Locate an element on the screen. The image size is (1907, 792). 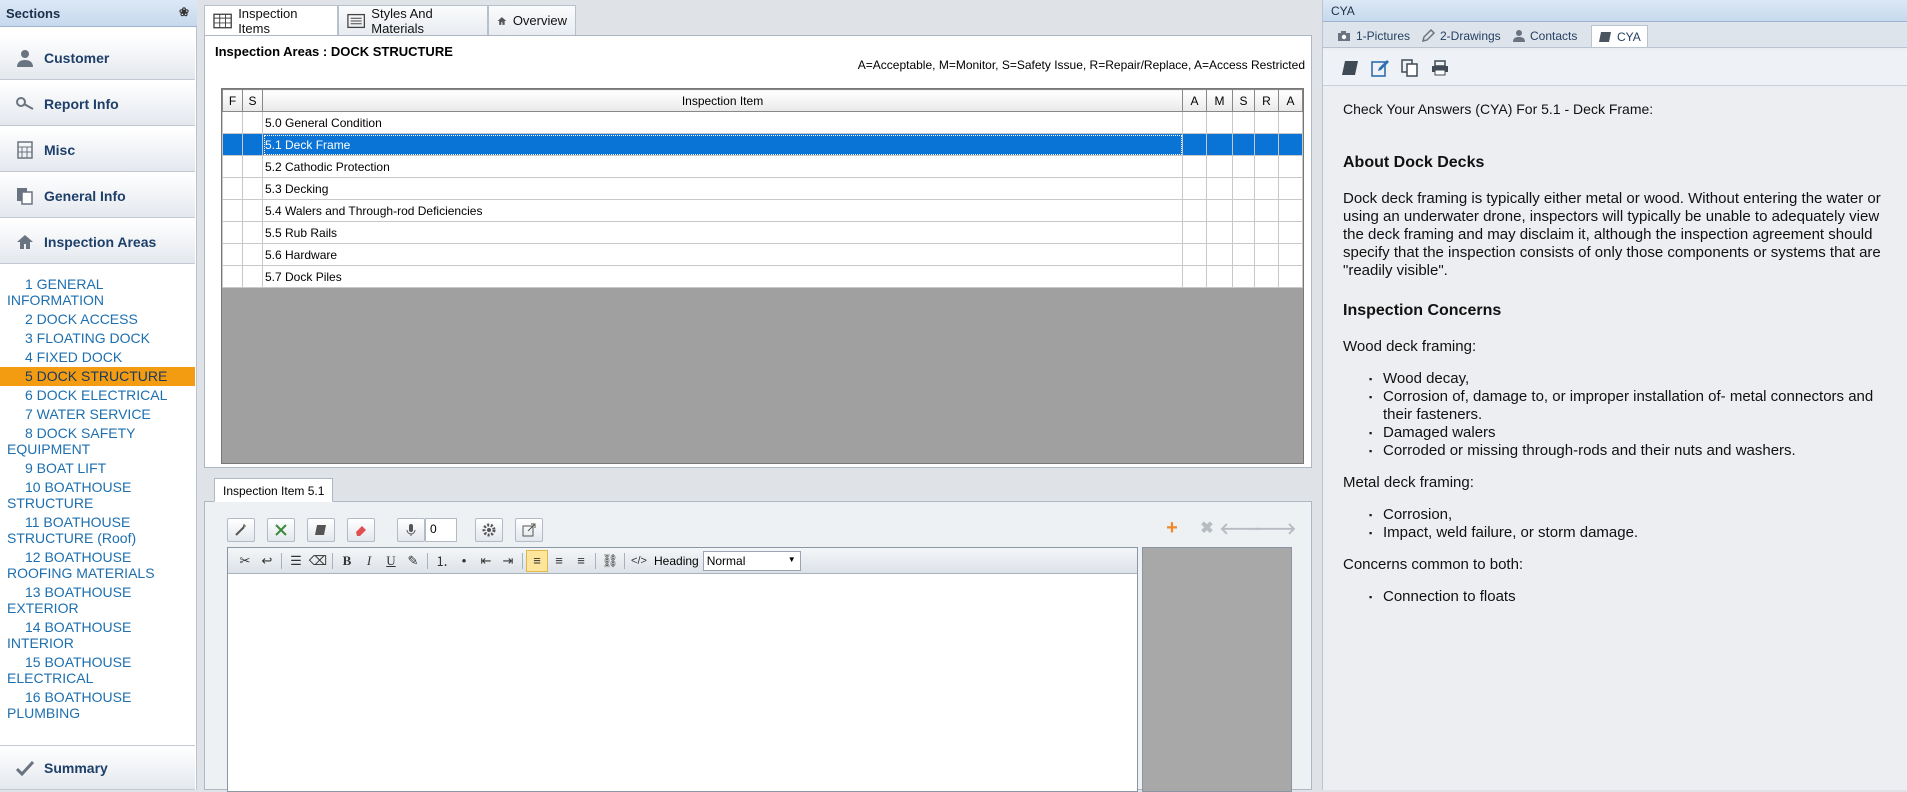
copy-button is located at coordinates (1410, 68).